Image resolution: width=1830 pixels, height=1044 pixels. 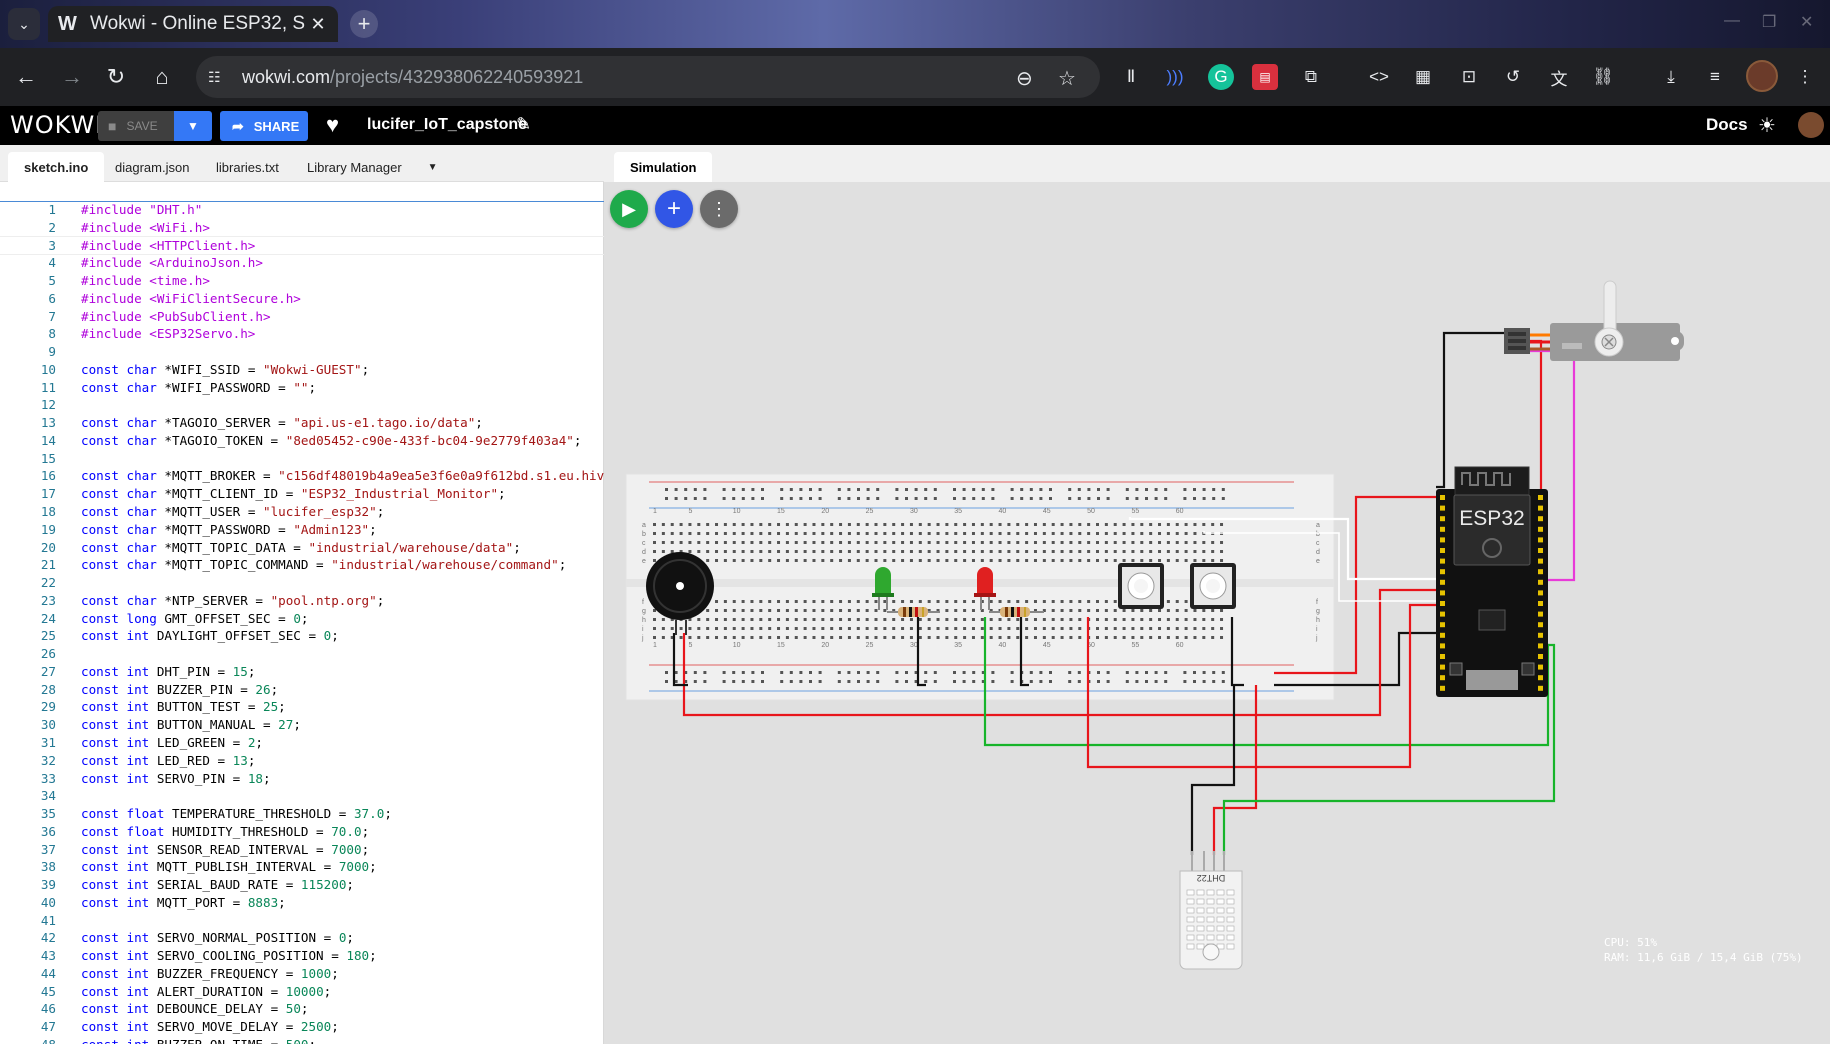 I want to click on browser-menu-icon: ⋮, so click(x=1805, y=77).